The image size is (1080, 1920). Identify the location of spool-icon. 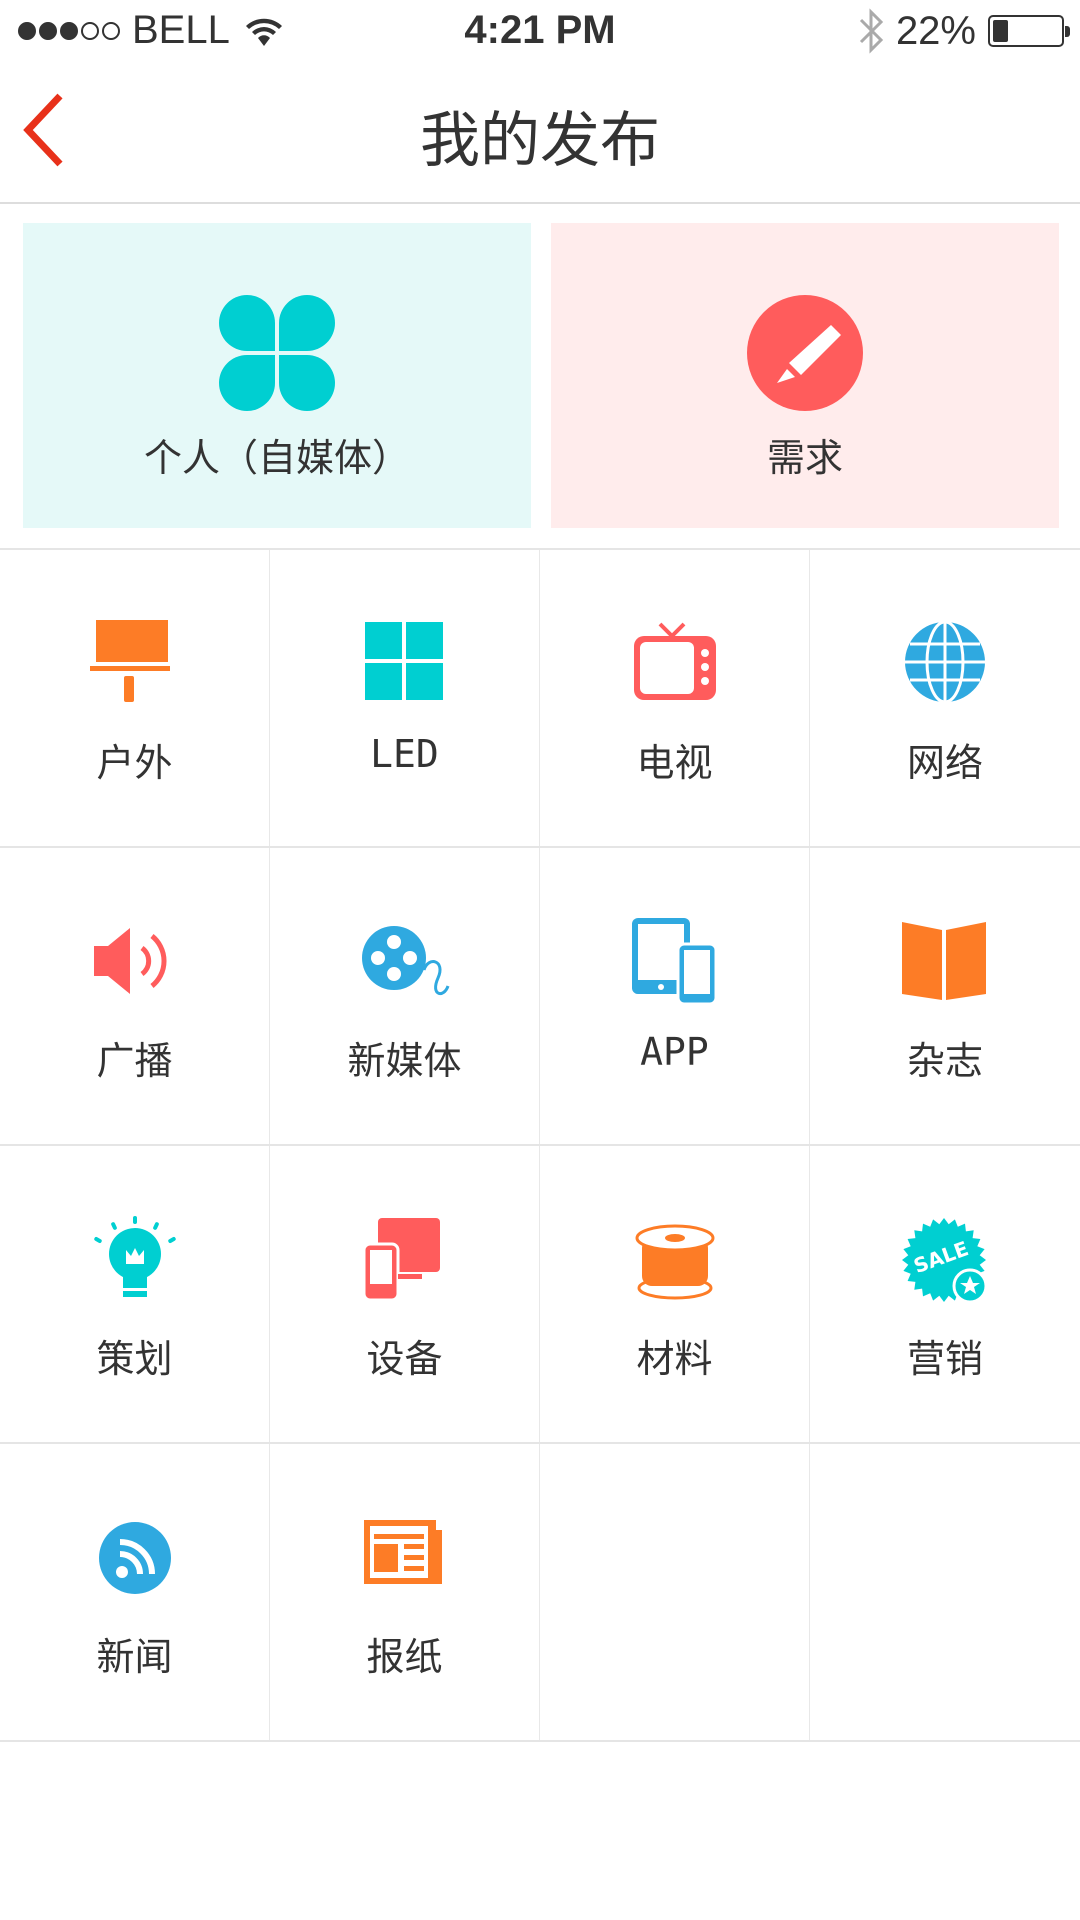
(674, 1262).